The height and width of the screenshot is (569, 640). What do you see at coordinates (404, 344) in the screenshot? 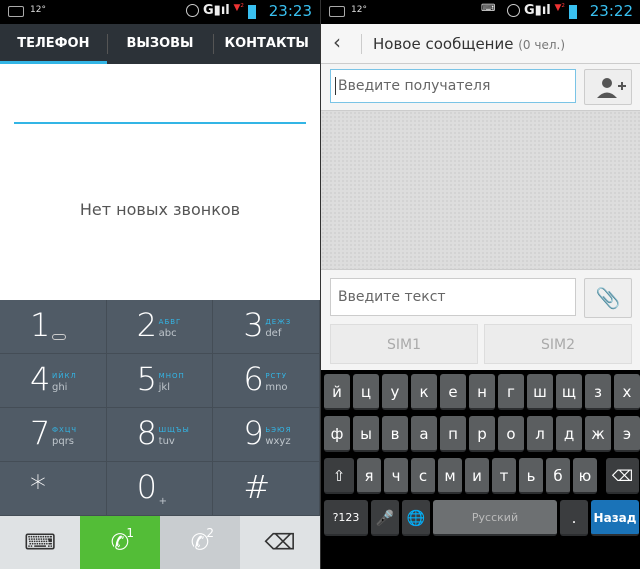
I see `send-sim1-button: SIM1` at bounding box center [404, 344].